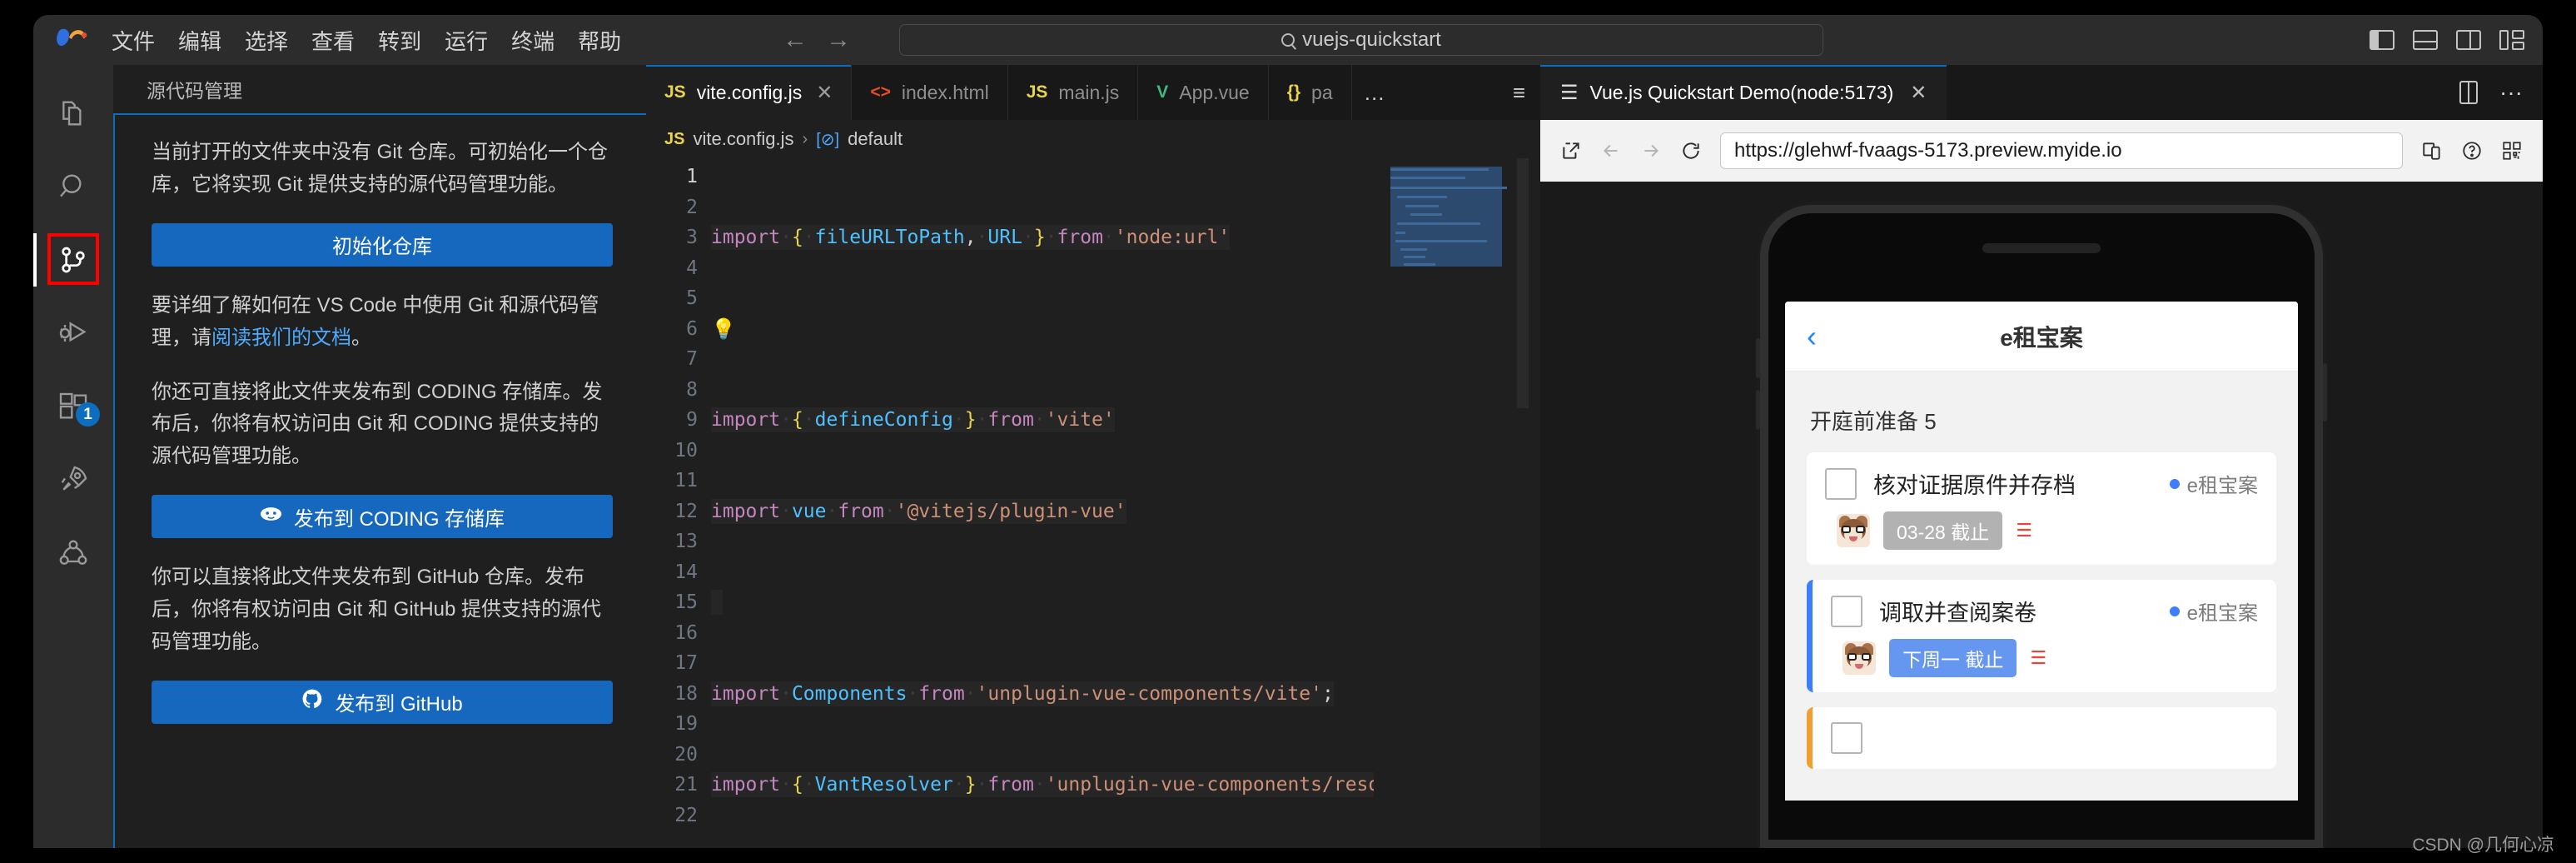  What do you see at coordinates (1611, 151) in the screenshot?
I see `arrow-left-icon` at bounding box center [1611, 151].